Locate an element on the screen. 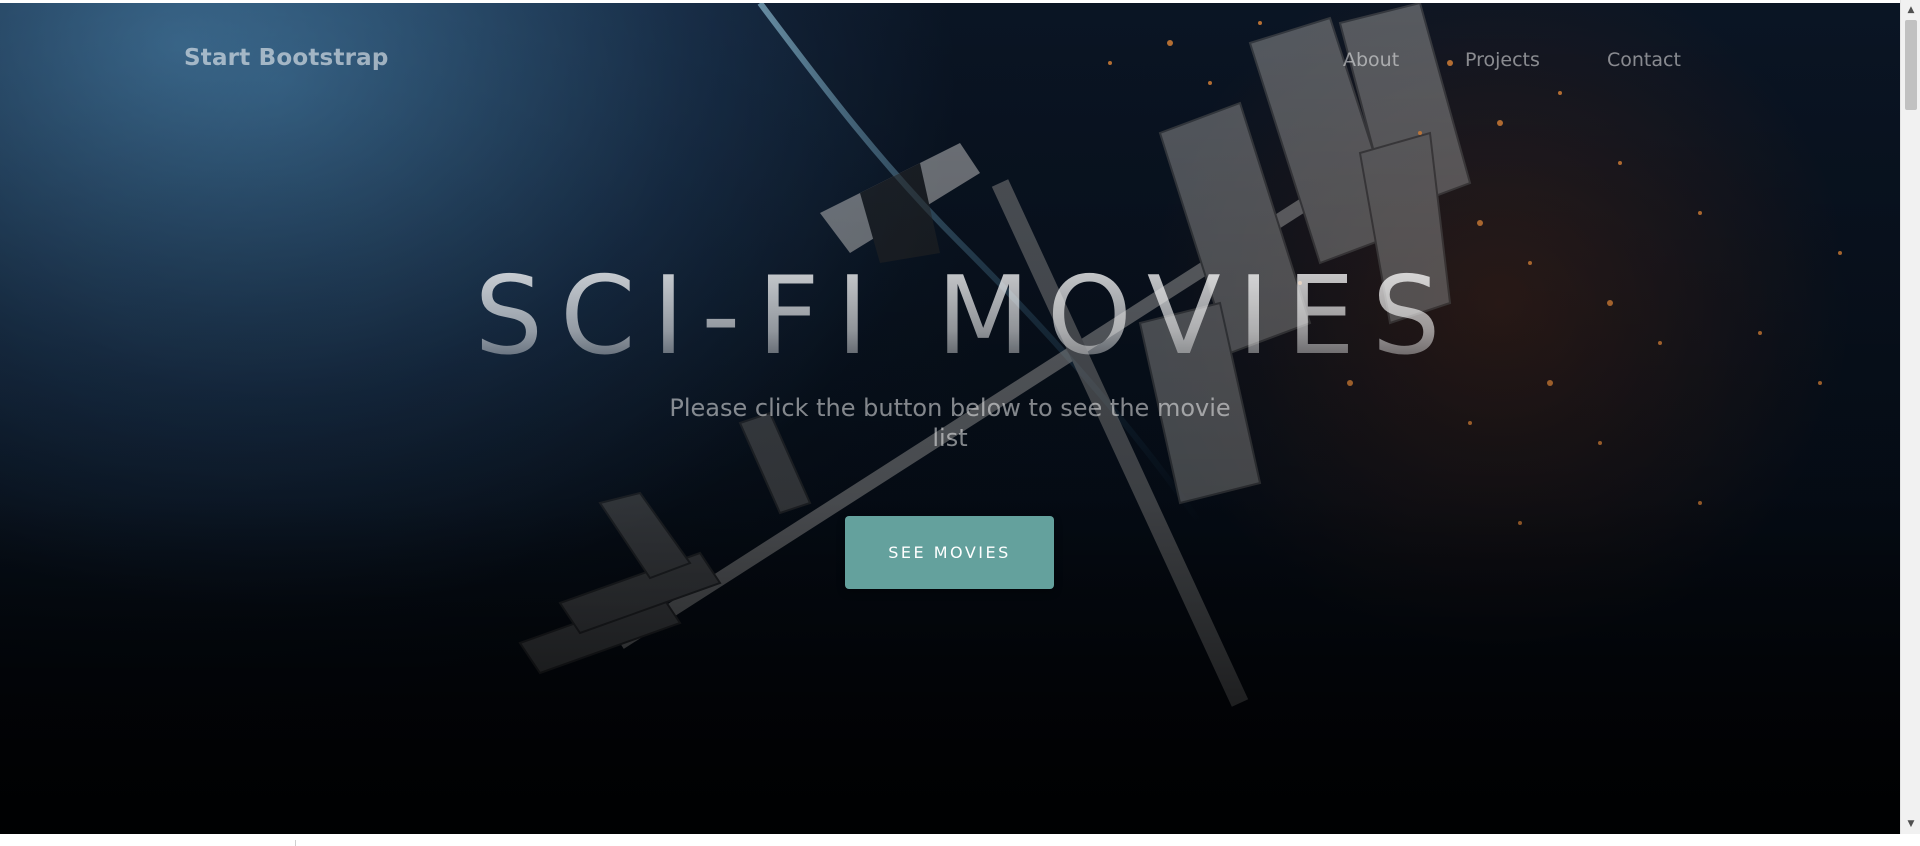 The image size is (1920, 846). scroll-down-arrow-icon: ▼ is located at coordinates (1910, 824).